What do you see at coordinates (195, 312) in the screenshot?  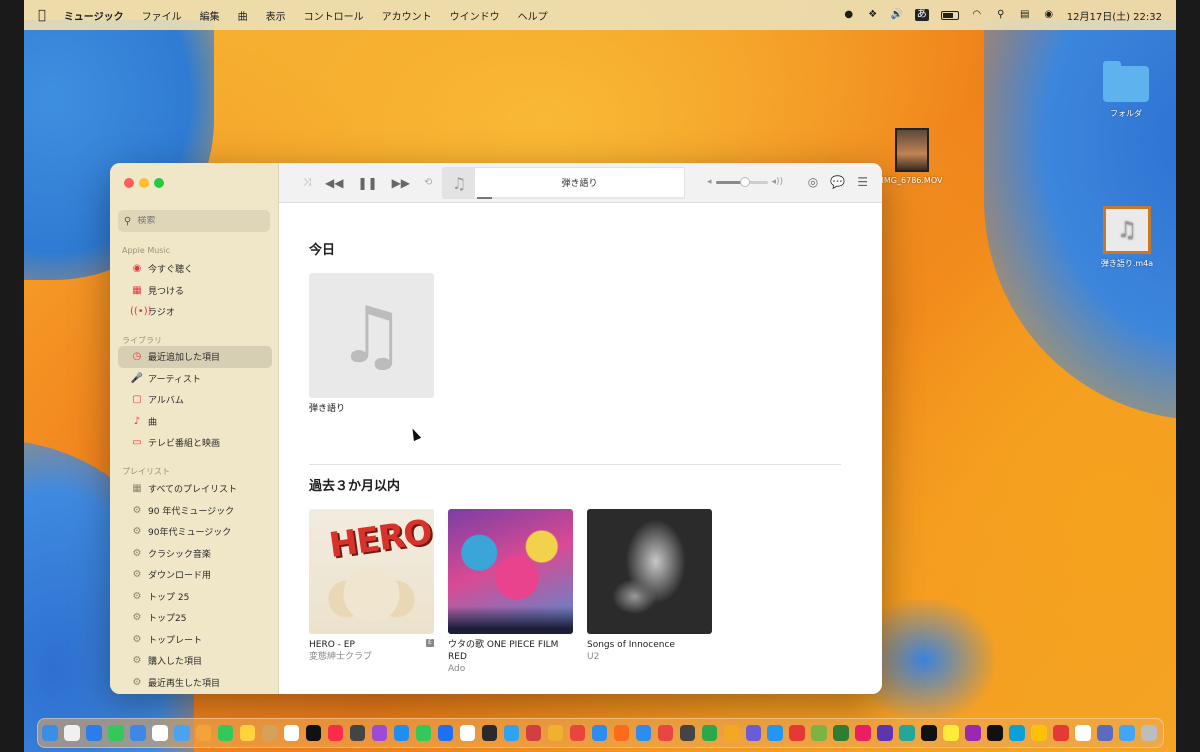 I see `sidebar-item-radio: ((•)) ラジオ` at bounding box center [195, 312].